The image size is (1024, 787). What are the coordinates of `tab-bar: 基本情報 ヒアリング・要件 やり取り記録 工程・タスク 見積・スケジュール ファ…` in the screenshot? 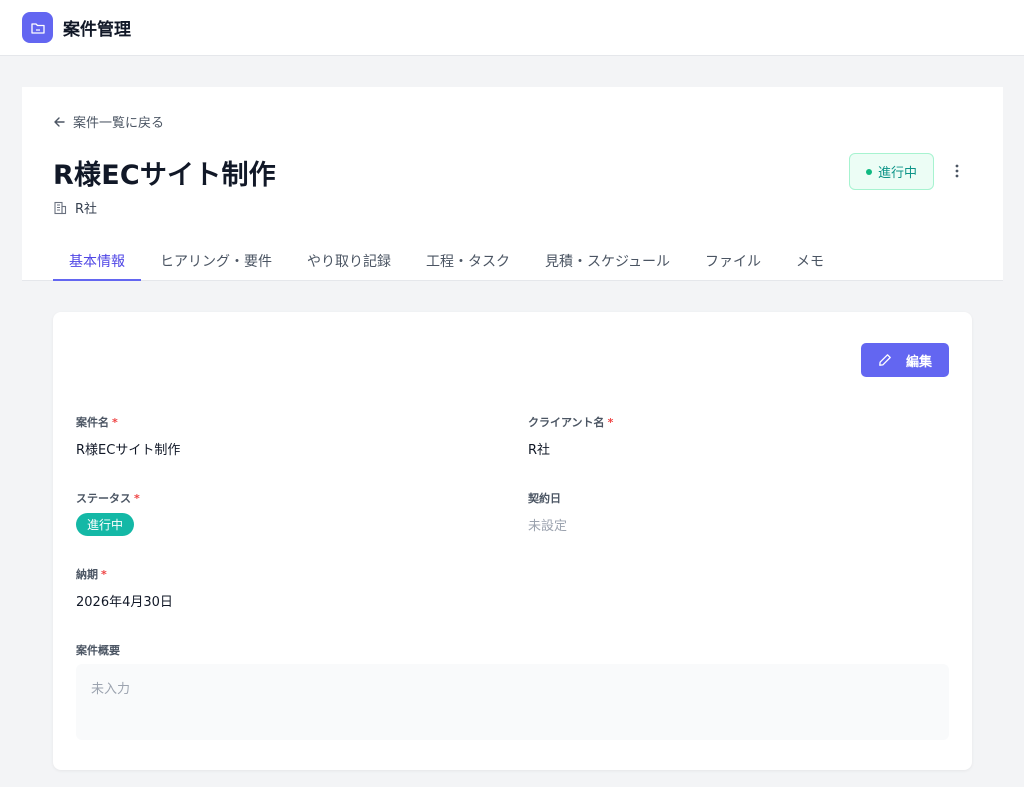 It's located at (448, 261).